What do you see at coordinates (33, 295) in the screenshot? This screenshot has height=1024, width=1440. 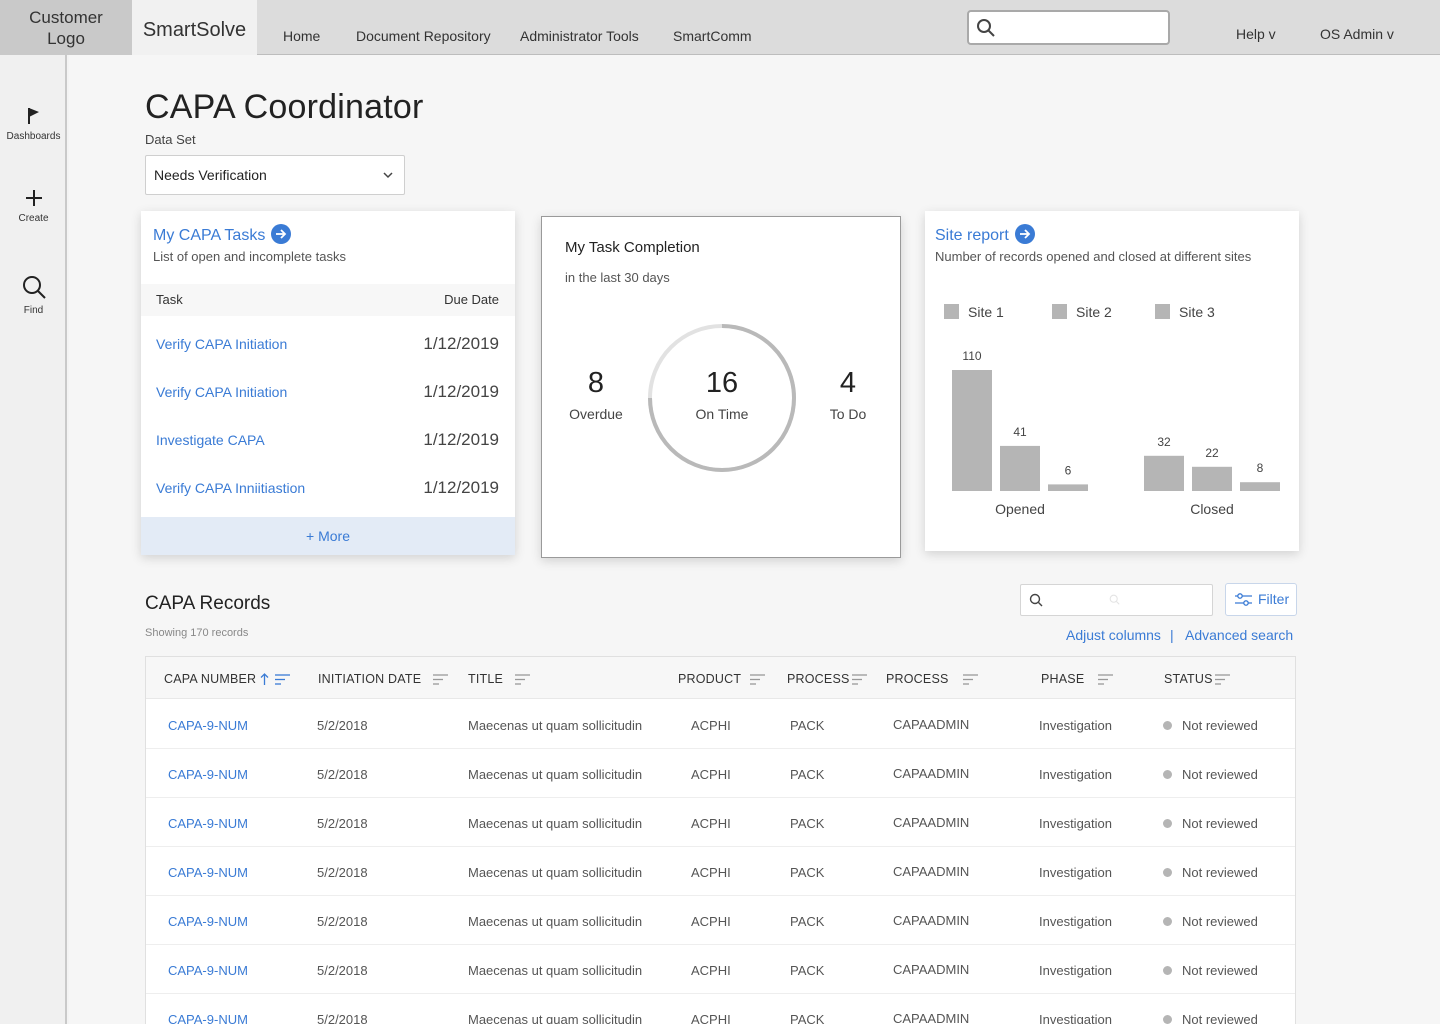 I see `sidebar-item-find: Find` at bounding box center [33, 295].